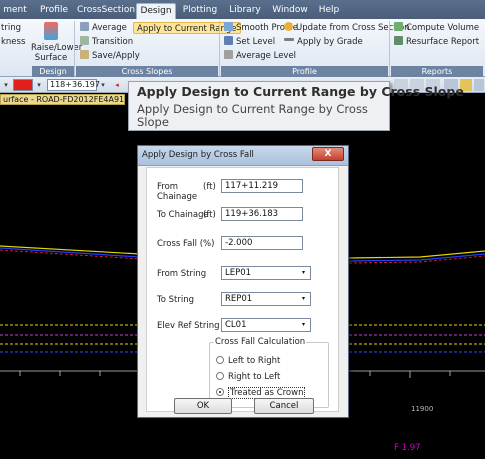  Describe the element at coordinates (84, 26) in the screenshot. I see `average-icon` at that location.